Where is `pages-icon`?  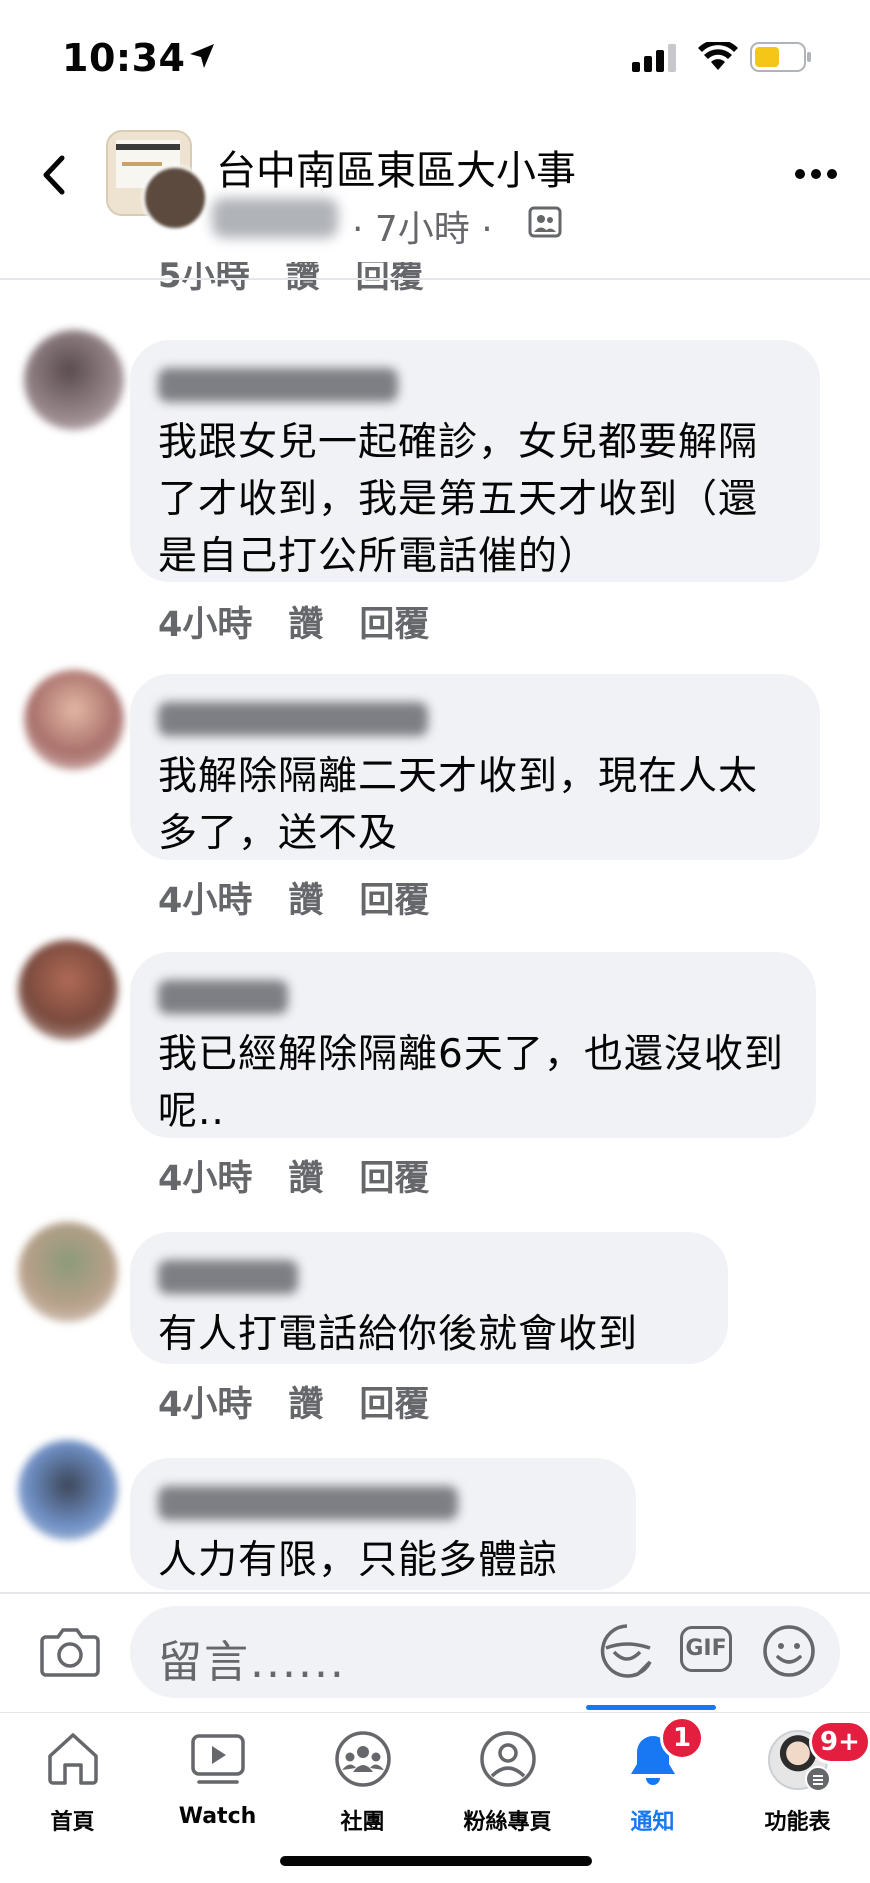 pages-icon is located at coordinates (507, 1759).